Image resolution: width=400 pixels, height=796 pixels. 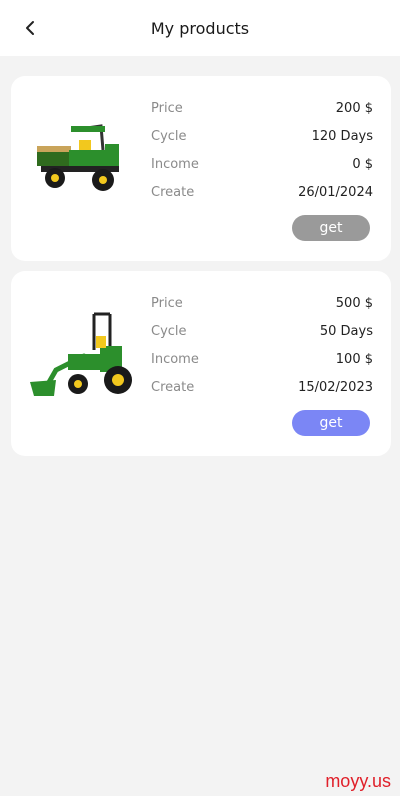 I want to click on create-value: 15/02/2023, so click(x=335, y=387).